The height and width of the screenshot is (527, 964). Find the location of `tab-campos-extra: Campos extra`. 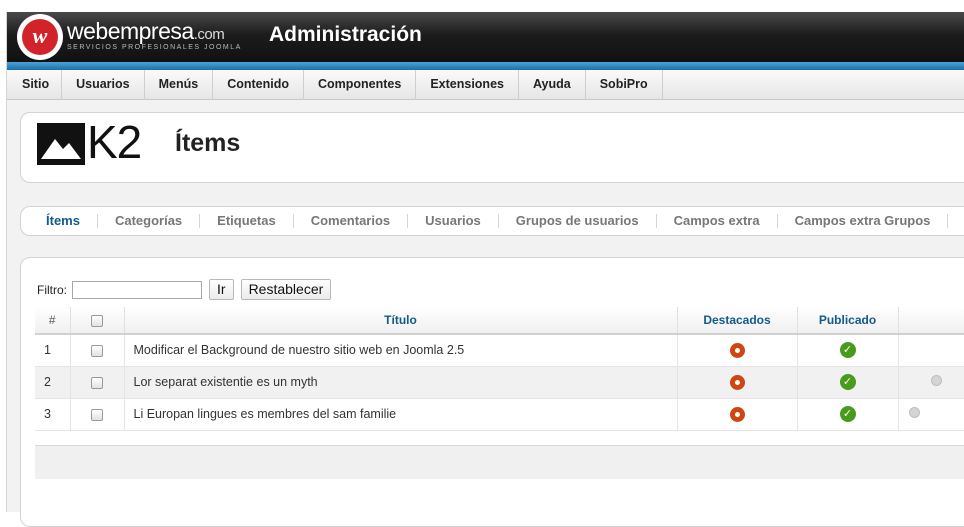

tab-campos-extra: Campos extra is located at coordinates (717, 221).